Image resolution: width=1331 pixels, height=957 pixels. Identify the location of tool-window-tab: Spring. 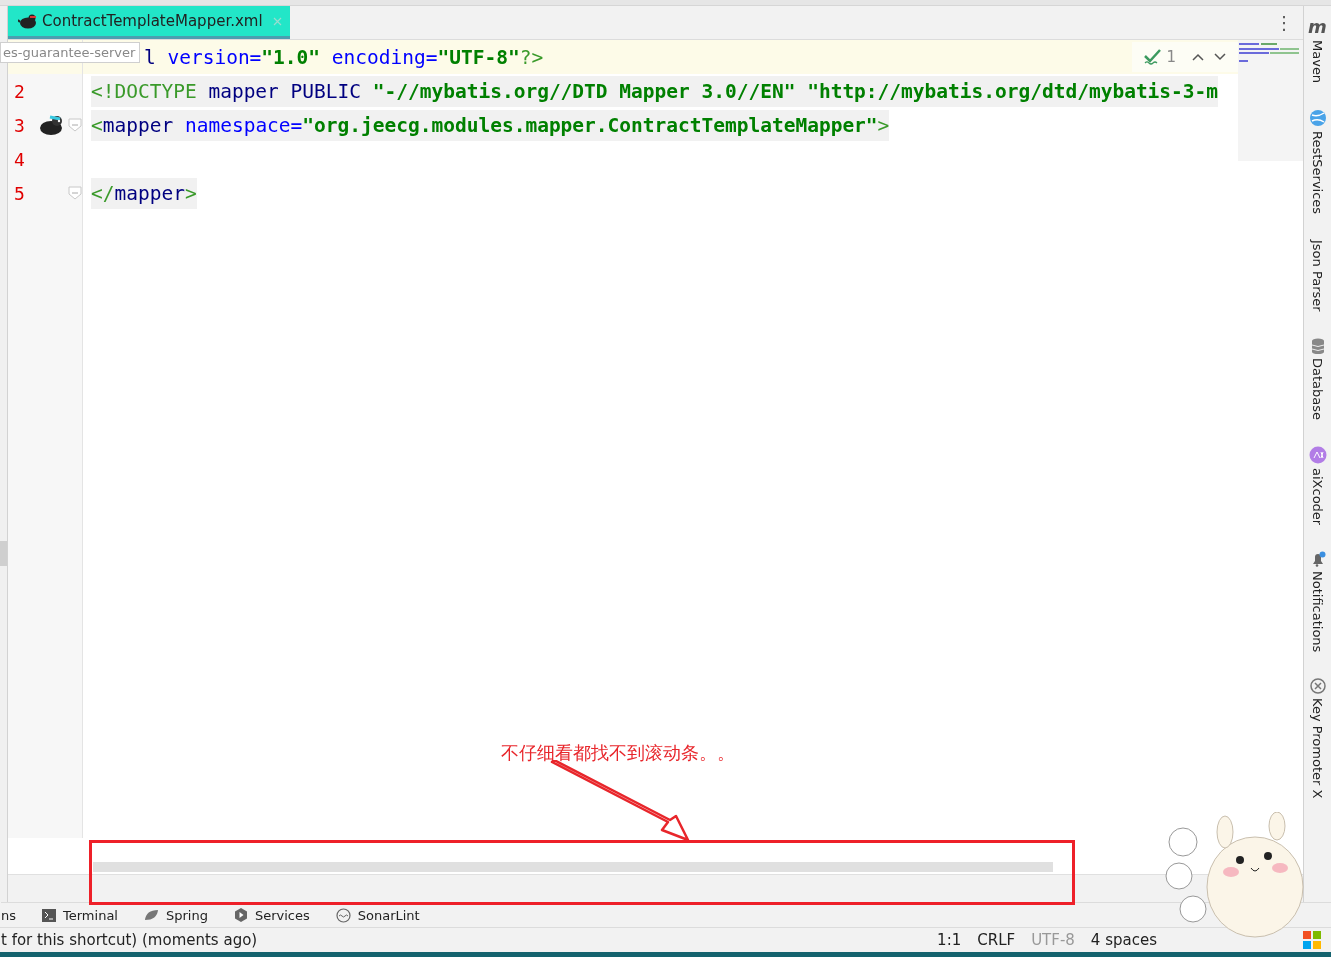
(186, 915).